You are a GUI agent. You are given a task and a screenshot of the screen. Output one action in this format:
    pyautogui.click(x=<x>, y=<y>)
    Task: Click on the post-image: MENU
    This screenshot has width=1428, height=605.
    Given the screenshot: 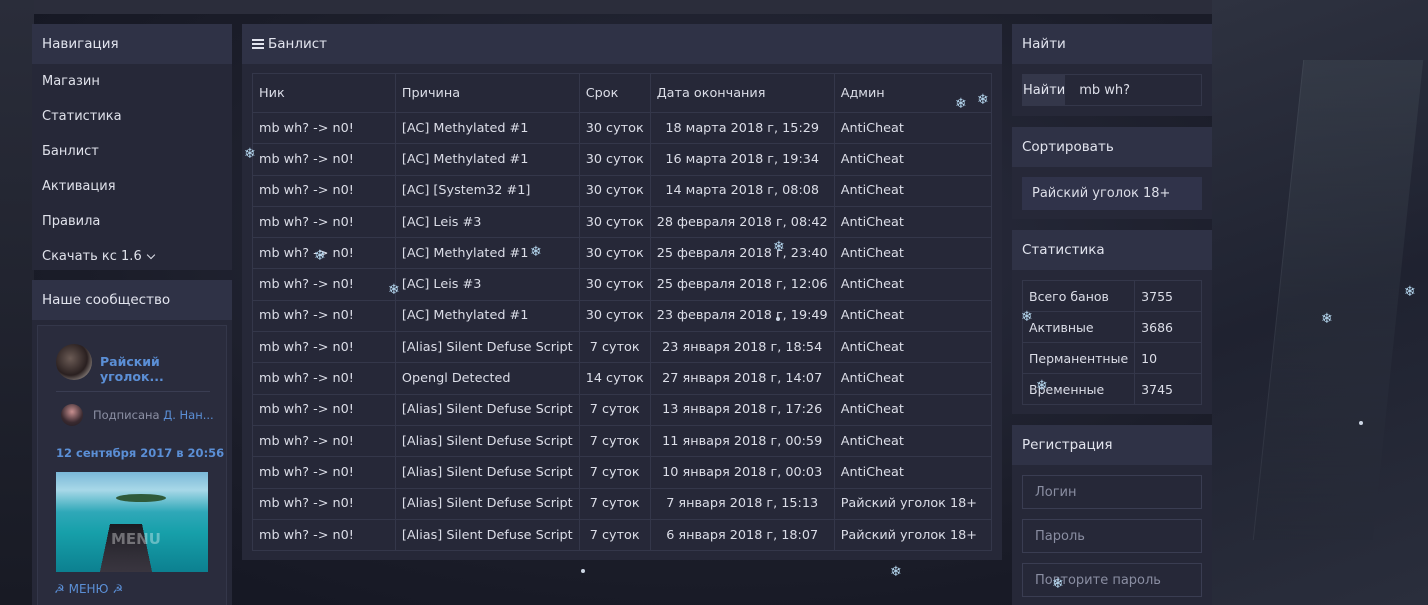 What is the action you would take?
    pyautogui.click(x=132, y=522)
    